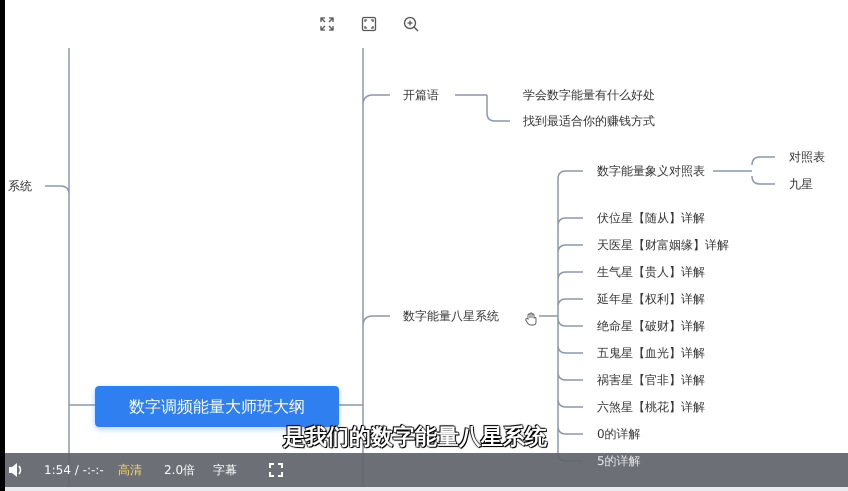 The height and width of the screenshot is (491, 848). I want to click on captions-button: 字幕, so click(225, 470).